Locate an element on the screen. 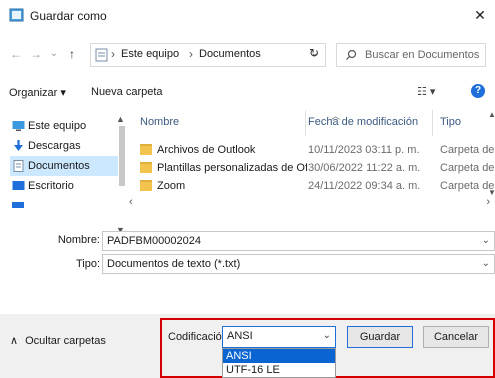 This screenshot has width=495, height=378. search-placeholder: Buscar en Documentos is located at coordinates (422, 55).